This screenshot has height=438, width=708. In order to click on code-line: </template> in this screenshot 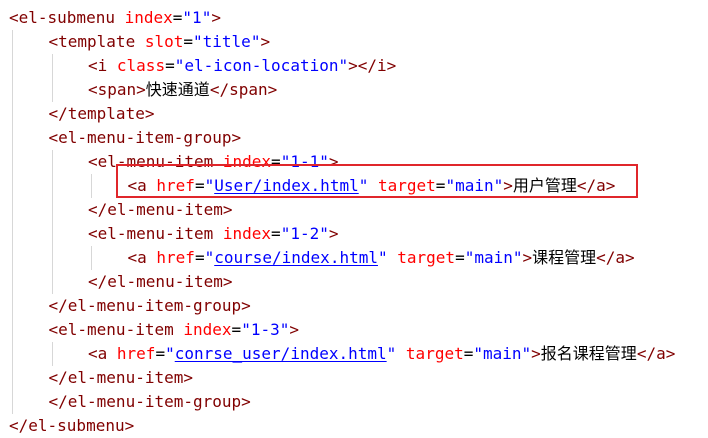, I will do `click(102, 114)`.